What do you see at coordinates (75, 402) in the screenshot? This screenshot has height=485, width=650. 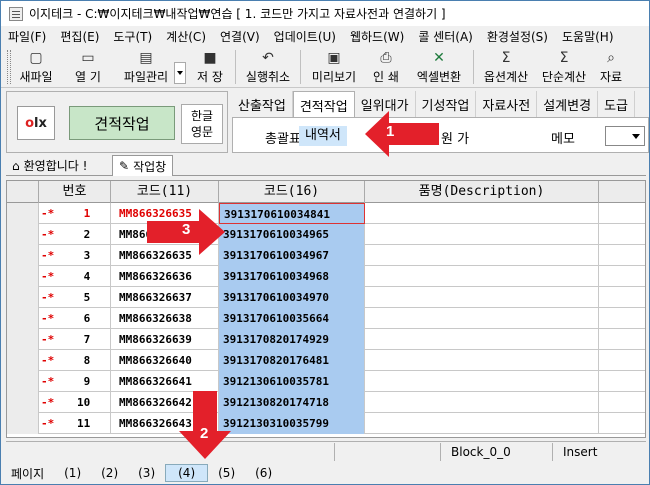 I see `row-number-cell: -* 10` at bounding box center [75, 402].